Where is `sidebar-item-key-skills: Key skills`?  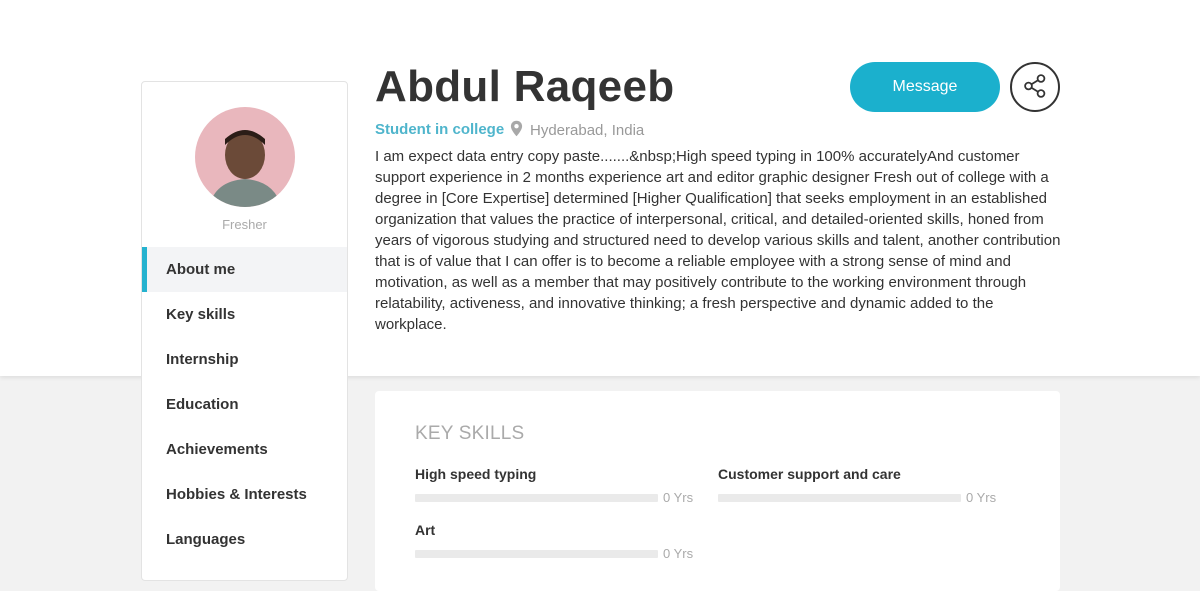 sidebar-item-key-skills: Key skills is located at coordinates (244, 314).